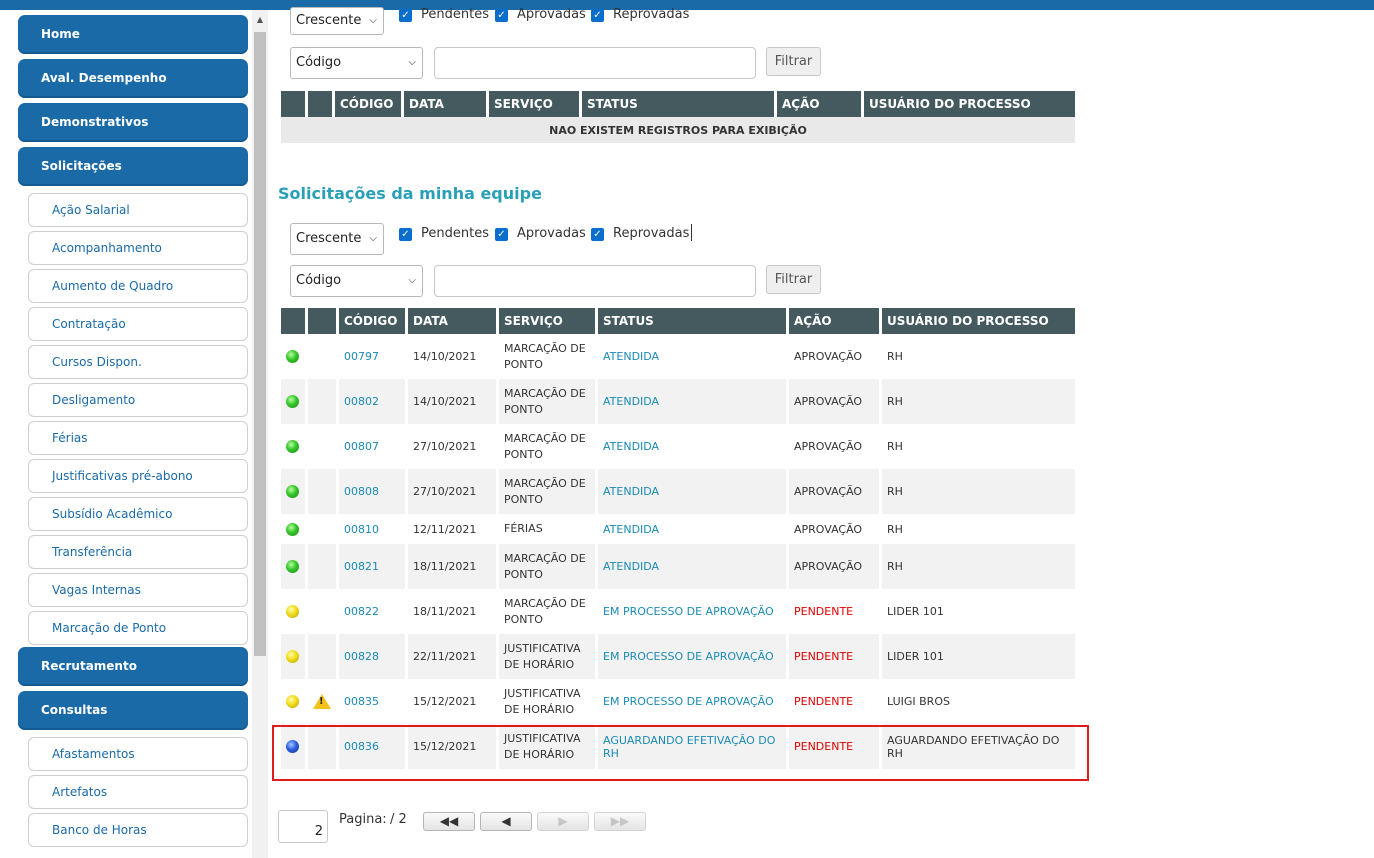 The image size is (1374, 858). I want to click on sidebar-item-aumento-de-quadro: Aumento de Quadro, so click(138, 286).